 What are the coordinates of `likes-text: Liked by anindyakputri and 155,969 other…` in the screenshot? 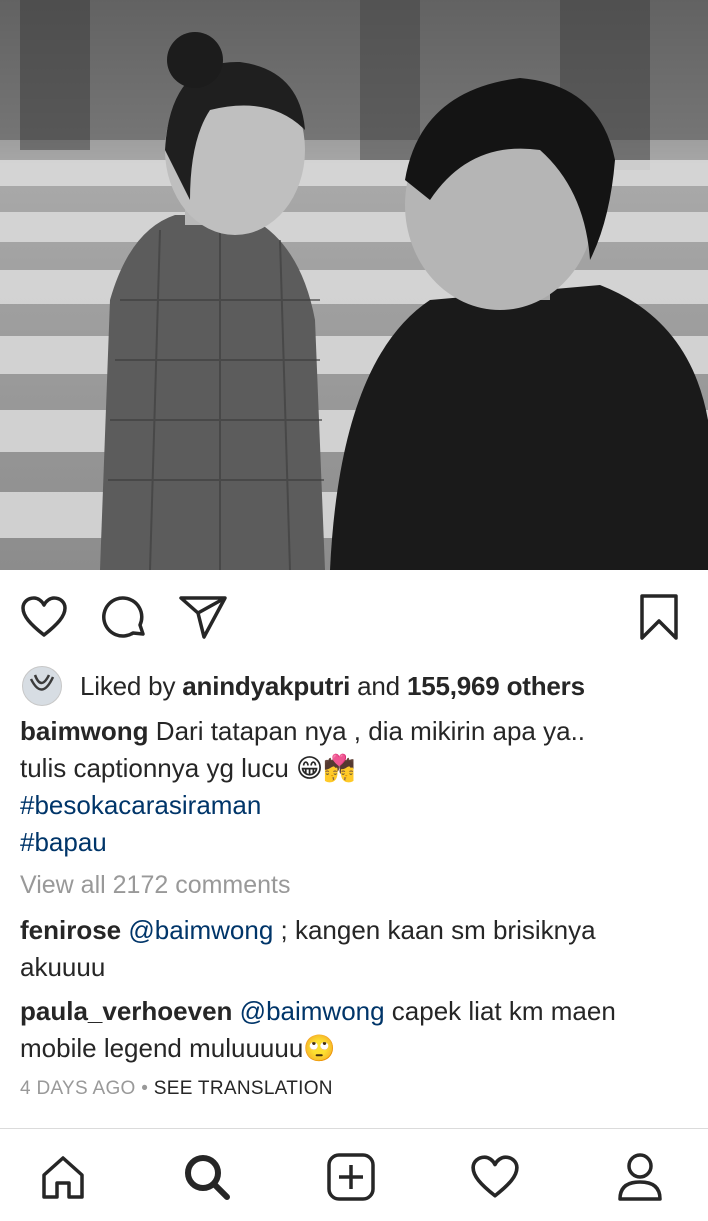 It's located at (332, 686).